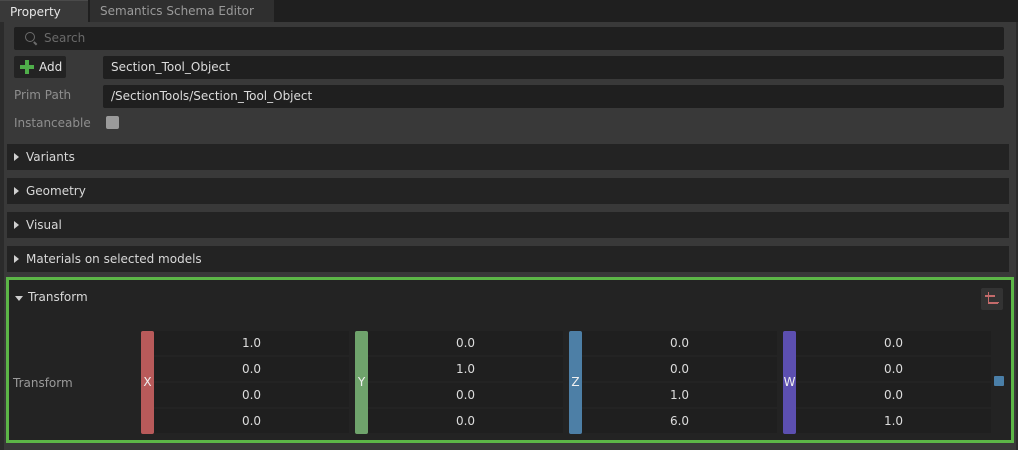 Image resolution: width=1018 pixels, height=450 pixels. What do you see at coordinates (44, 11) in the screenshot?
I see `tab-property: Property` at bounding box center [44, 11].